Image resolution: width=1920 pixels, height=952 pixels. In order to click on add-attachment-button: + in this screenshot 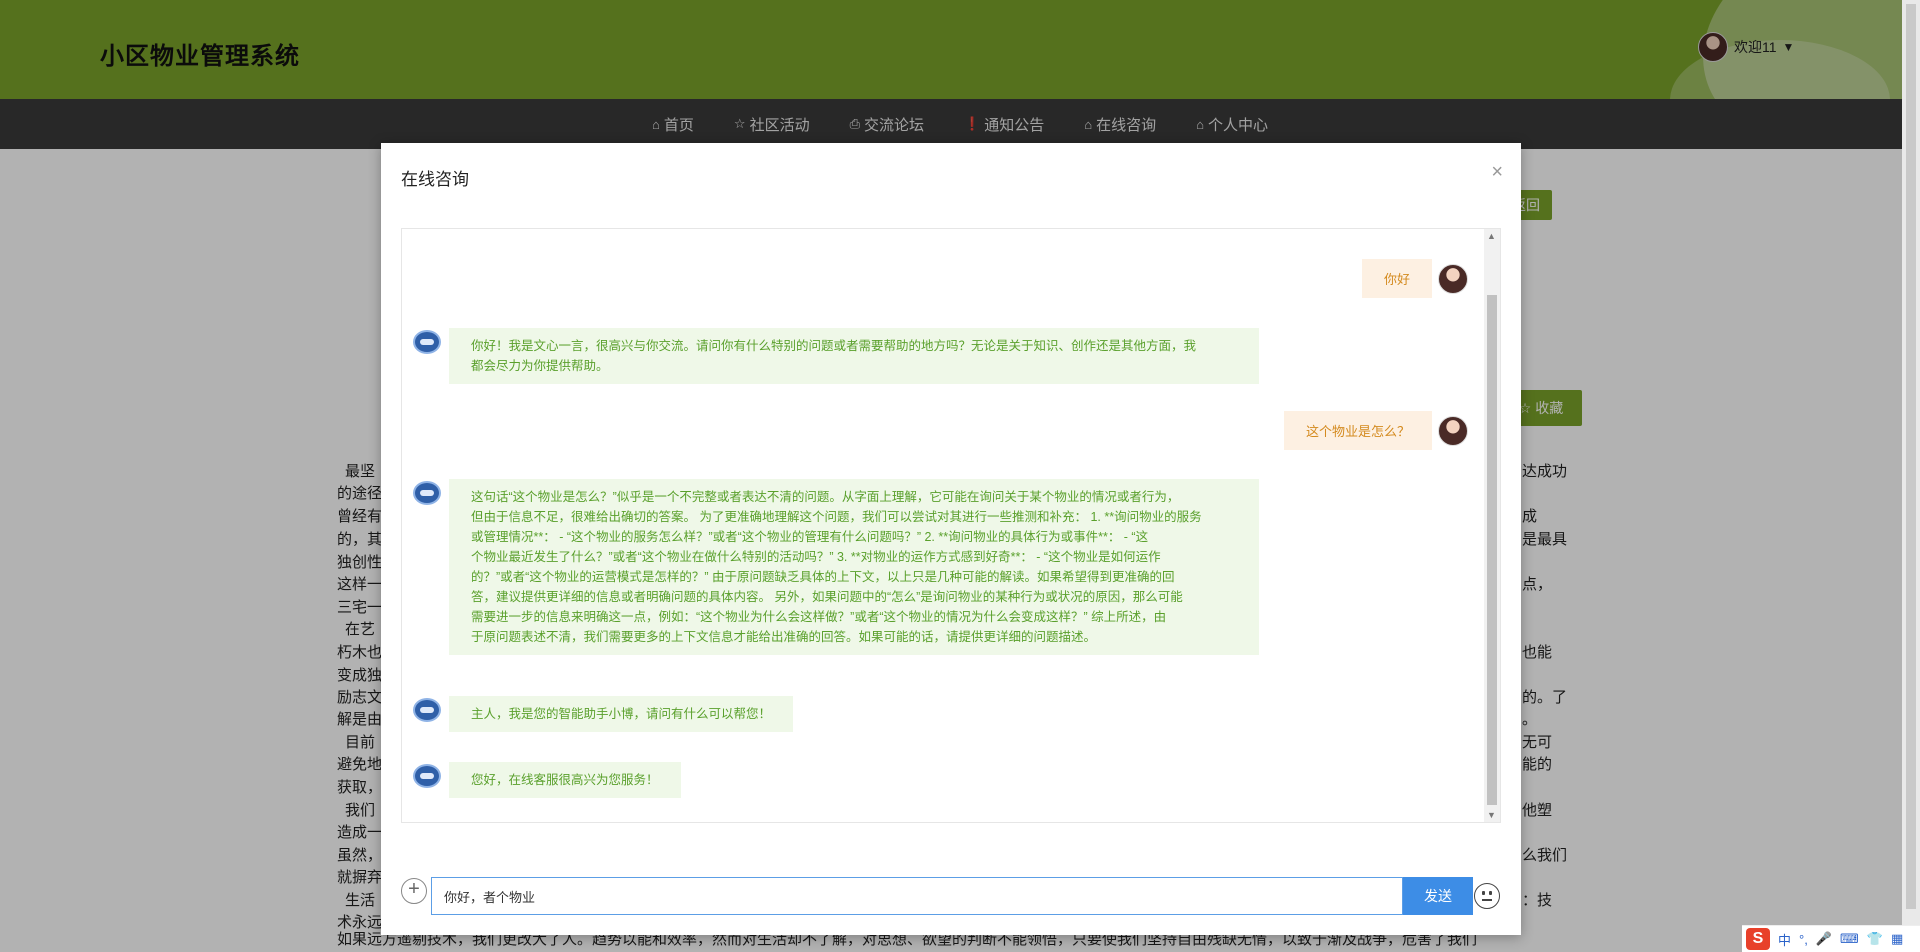, I will do `click(414, 891)`.